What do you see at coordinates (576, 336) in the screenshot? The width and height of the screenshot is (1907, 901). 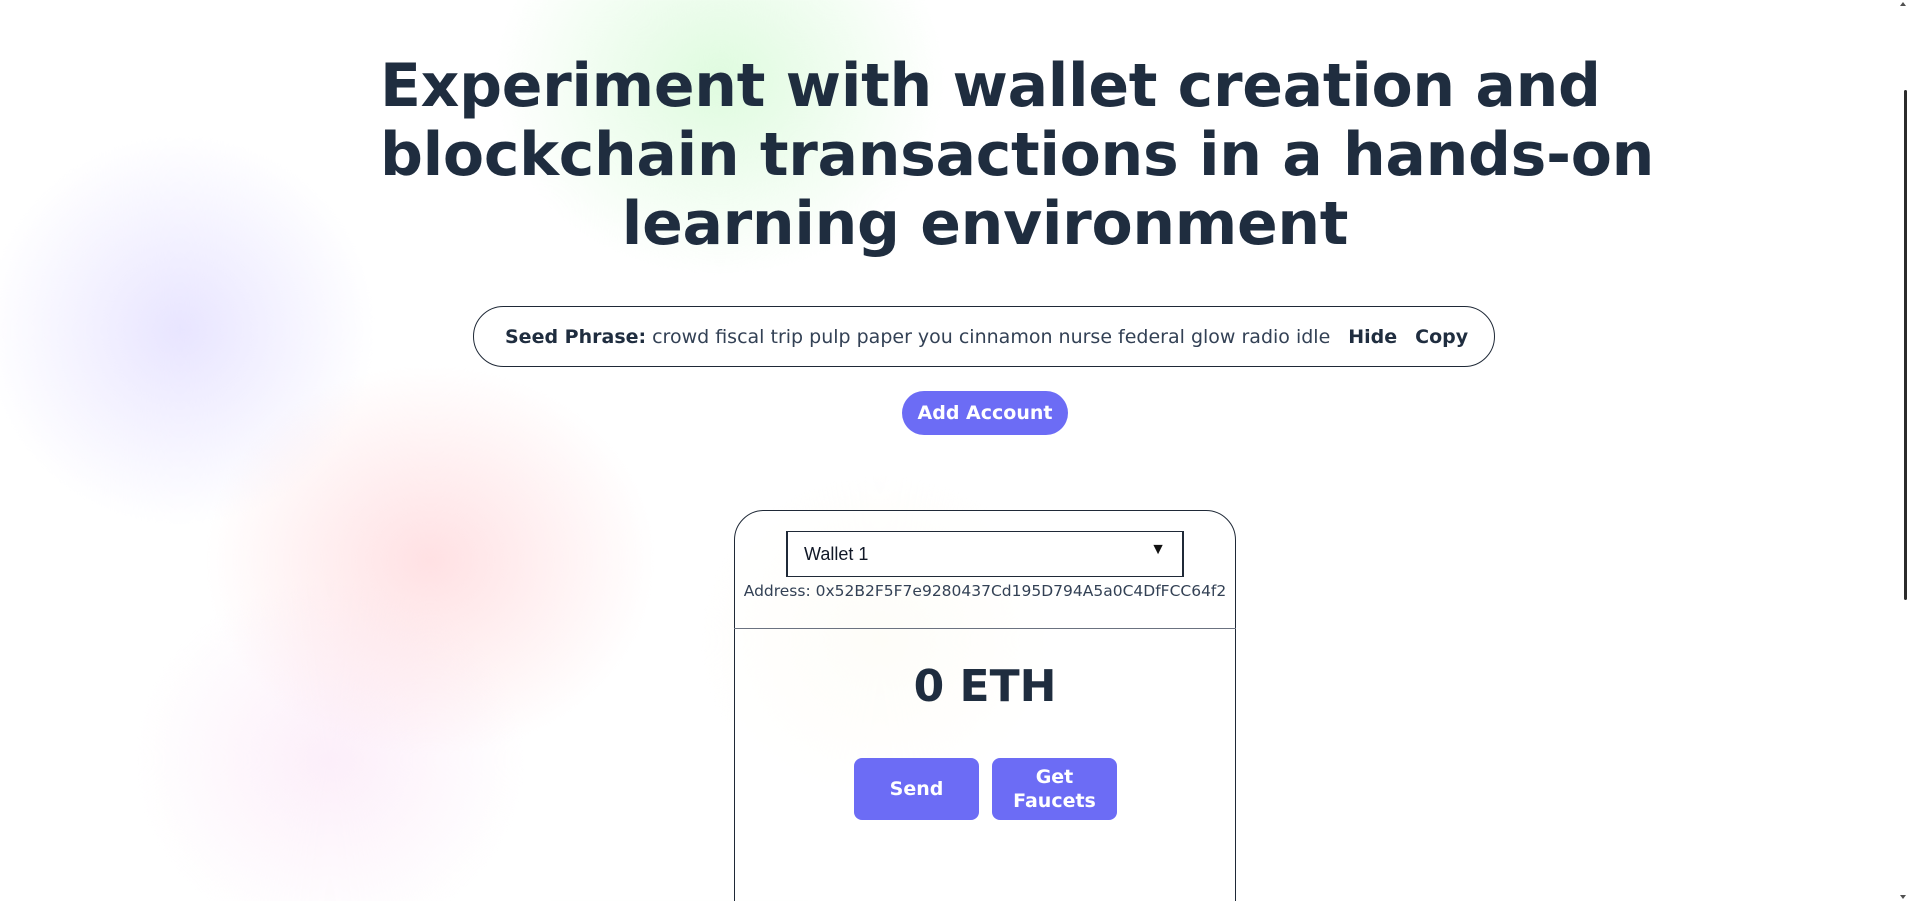 I see `seed-phrase-label: Seed Phrase:` at bounding box center [576, 336].